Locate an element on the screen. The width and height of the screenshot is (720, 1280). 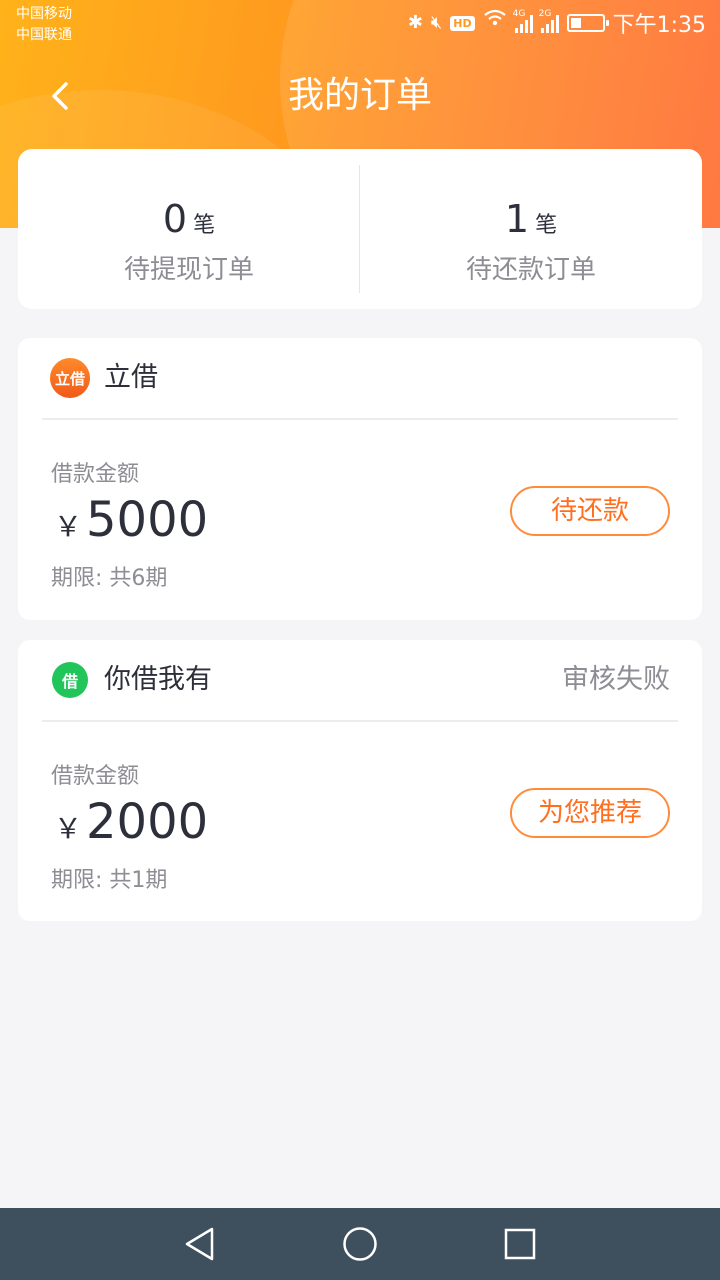
bluetooth-icon: ✱ is located at coordinates (415, 22).